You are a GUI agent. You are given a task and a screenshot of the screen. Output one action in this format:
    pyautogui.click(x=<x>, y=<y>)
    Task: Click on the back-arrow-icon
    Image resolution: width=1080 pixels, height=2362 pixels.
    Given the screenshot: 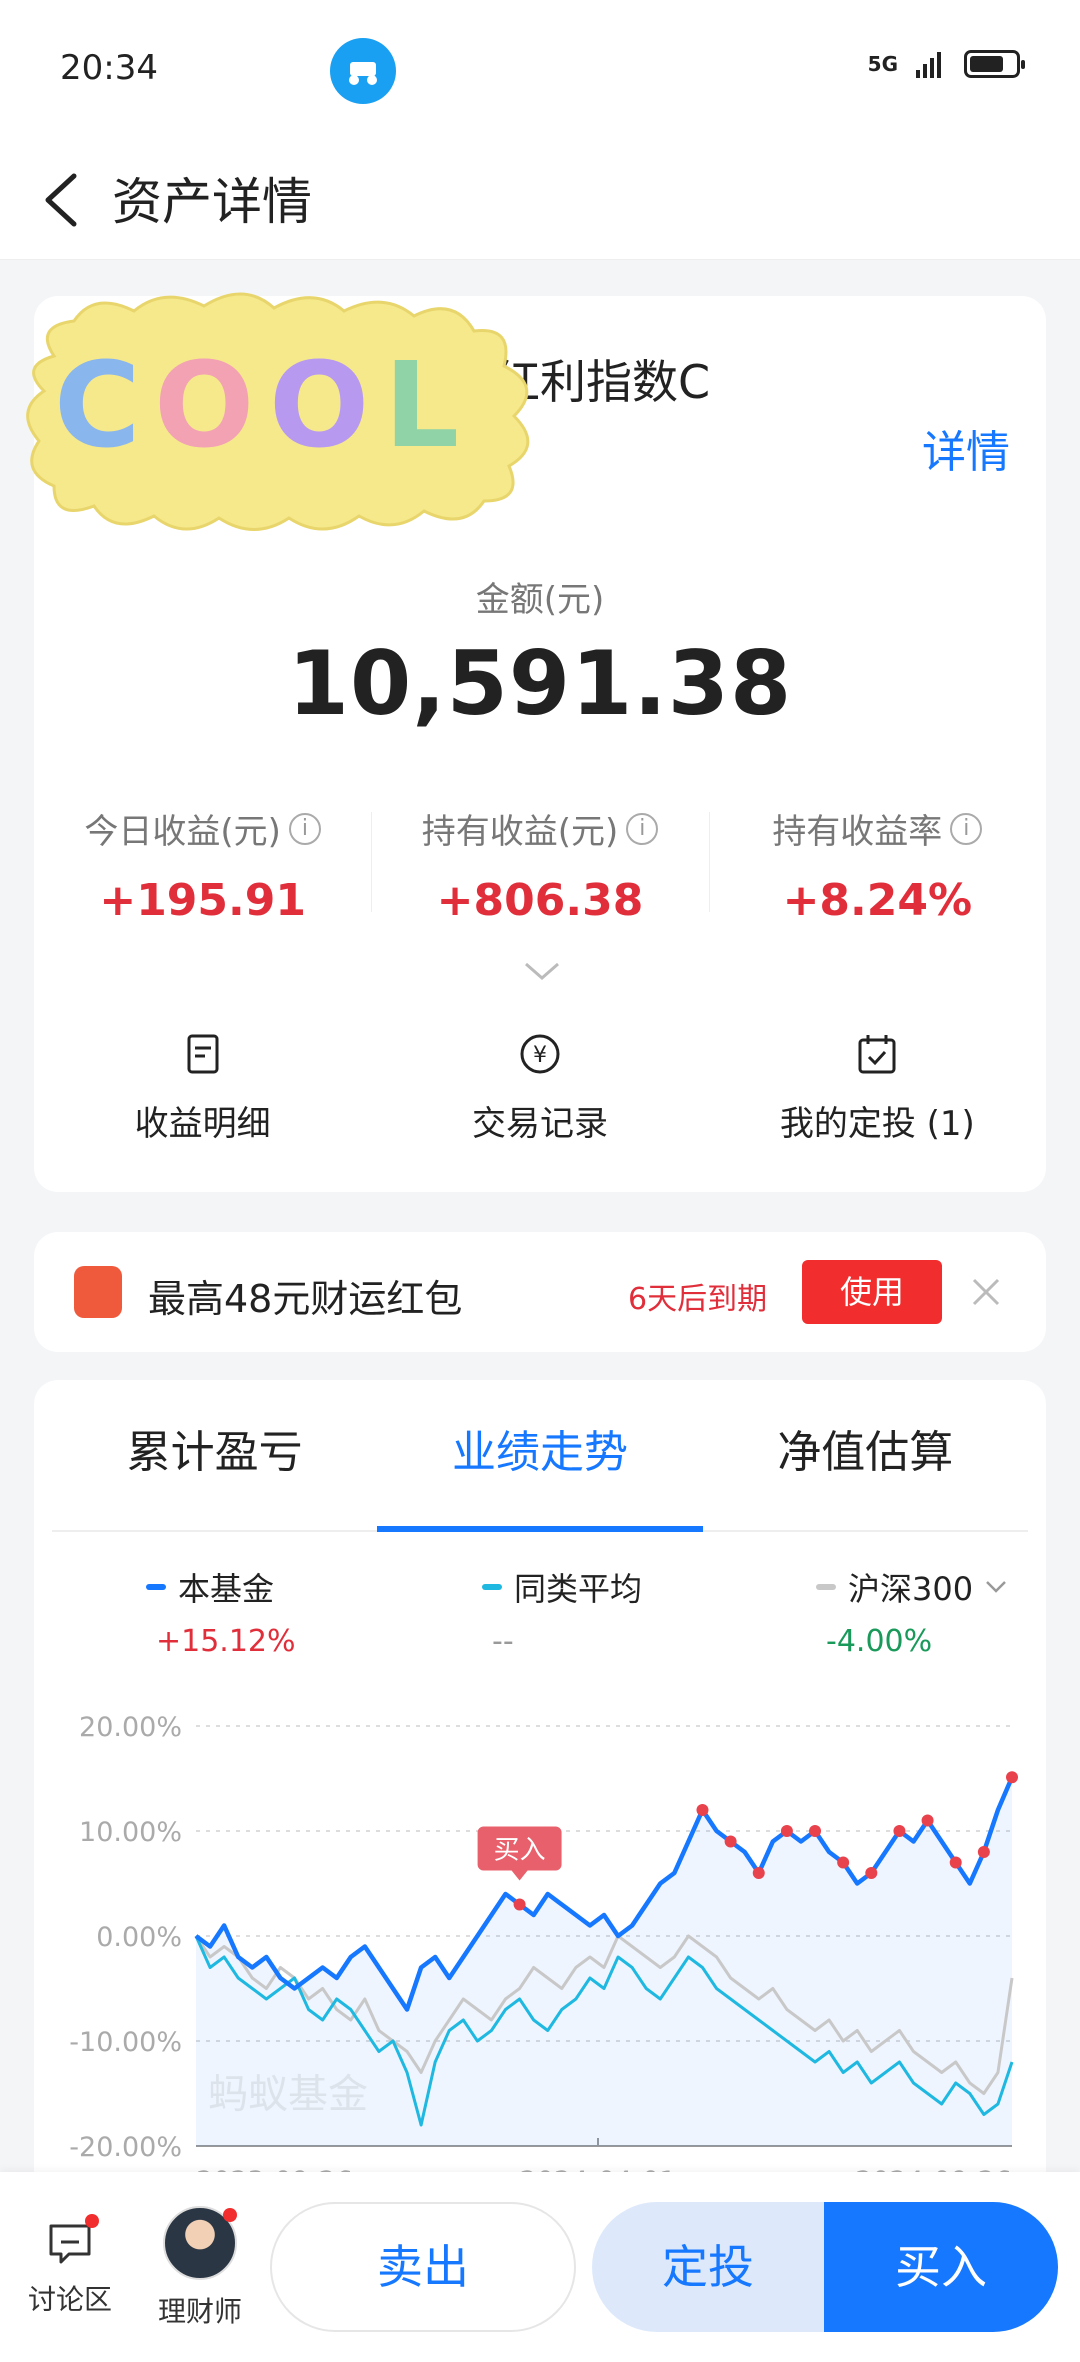 What is the action you would take?
    pyautogui.click(x=60, y=200)
    